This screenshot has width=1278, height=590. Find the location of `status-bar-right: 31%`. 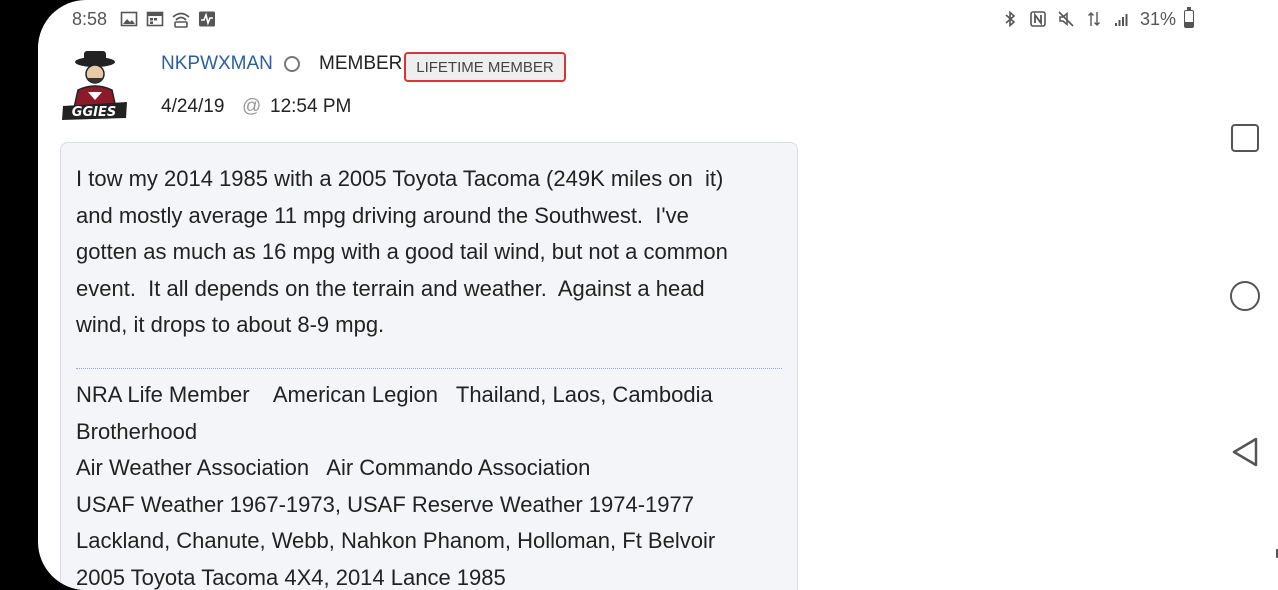

status-bar-right: 31% is located at coordinates (1097, 18).